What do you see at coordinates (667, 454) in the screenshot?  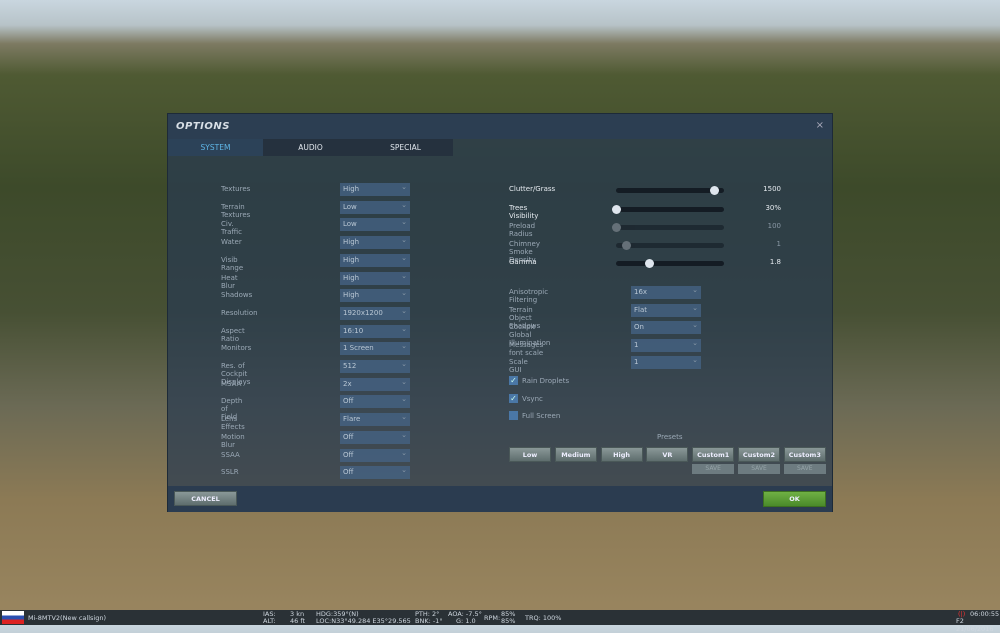 I see `preset-button-vr: VR` at bounding box center [667, 454].